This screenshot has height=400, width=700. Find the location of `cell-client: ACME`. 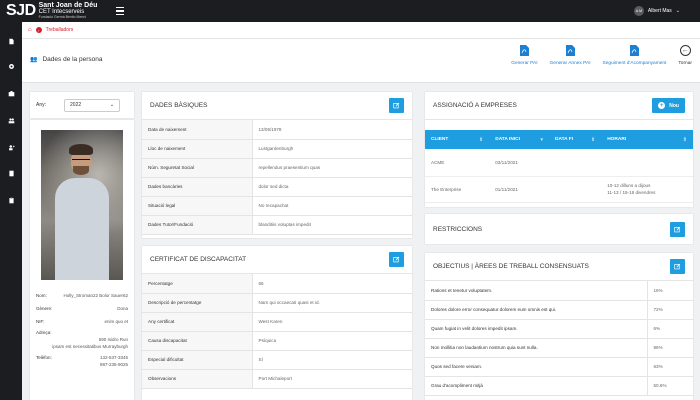

cell-client: ACME is located at coordinates (457, 163).